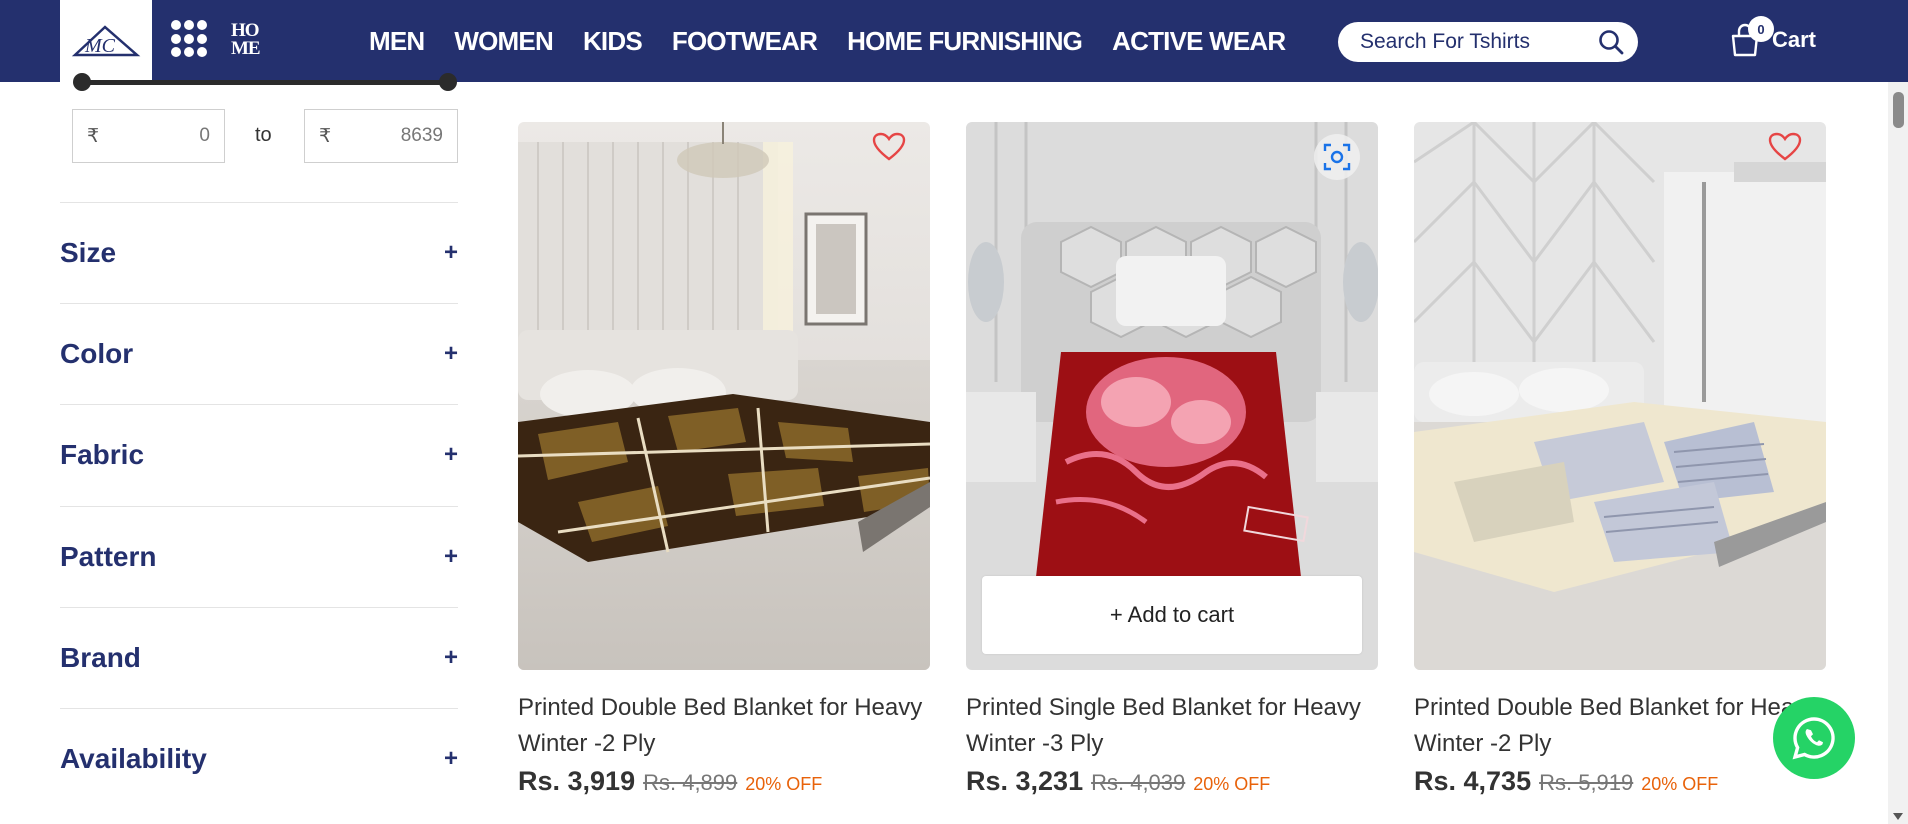 The width and height of the screenshot is (1908, 824). What do you see at coordinates (1475, 42) in the screenshot?
I see `search-input` at bounding box center [1475, 42].